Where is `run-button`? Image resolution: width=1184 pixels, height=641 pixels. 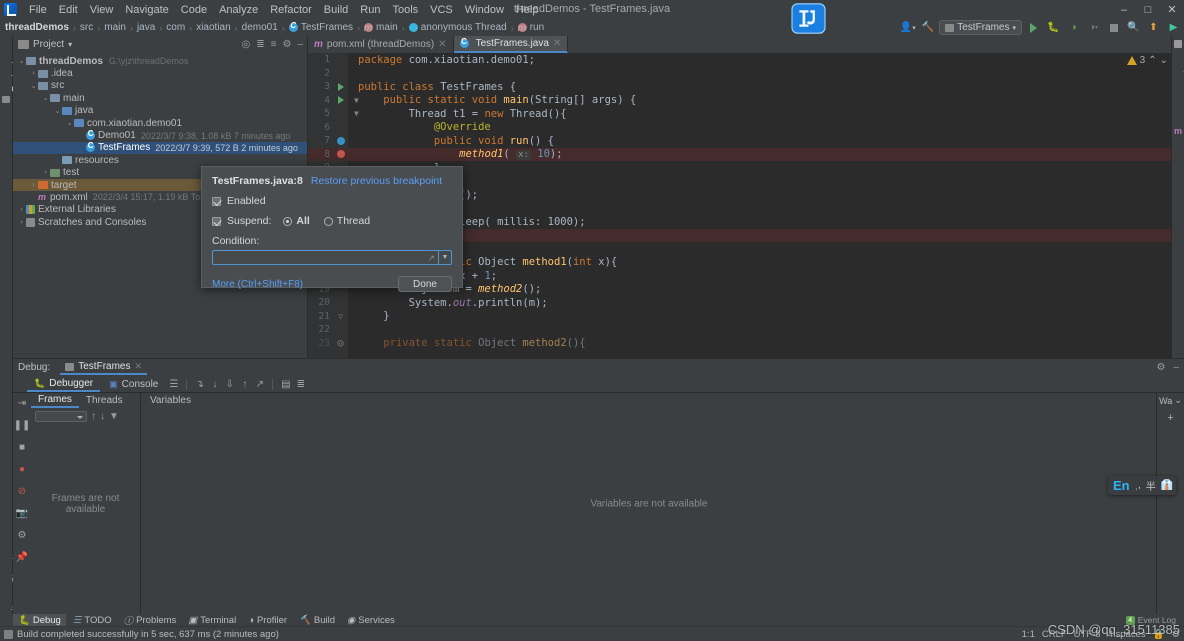
run-button is located at coordinates (1033, 27).